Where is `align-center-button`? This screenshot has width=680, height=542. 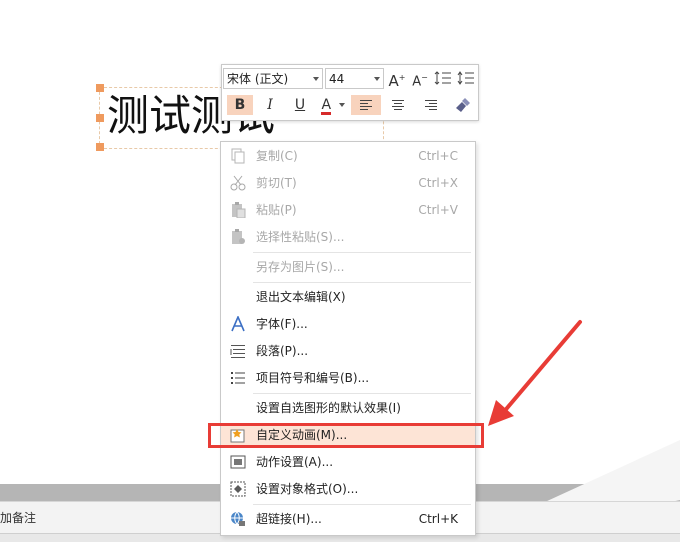 align-center-button is located at coordinates (398, 105).